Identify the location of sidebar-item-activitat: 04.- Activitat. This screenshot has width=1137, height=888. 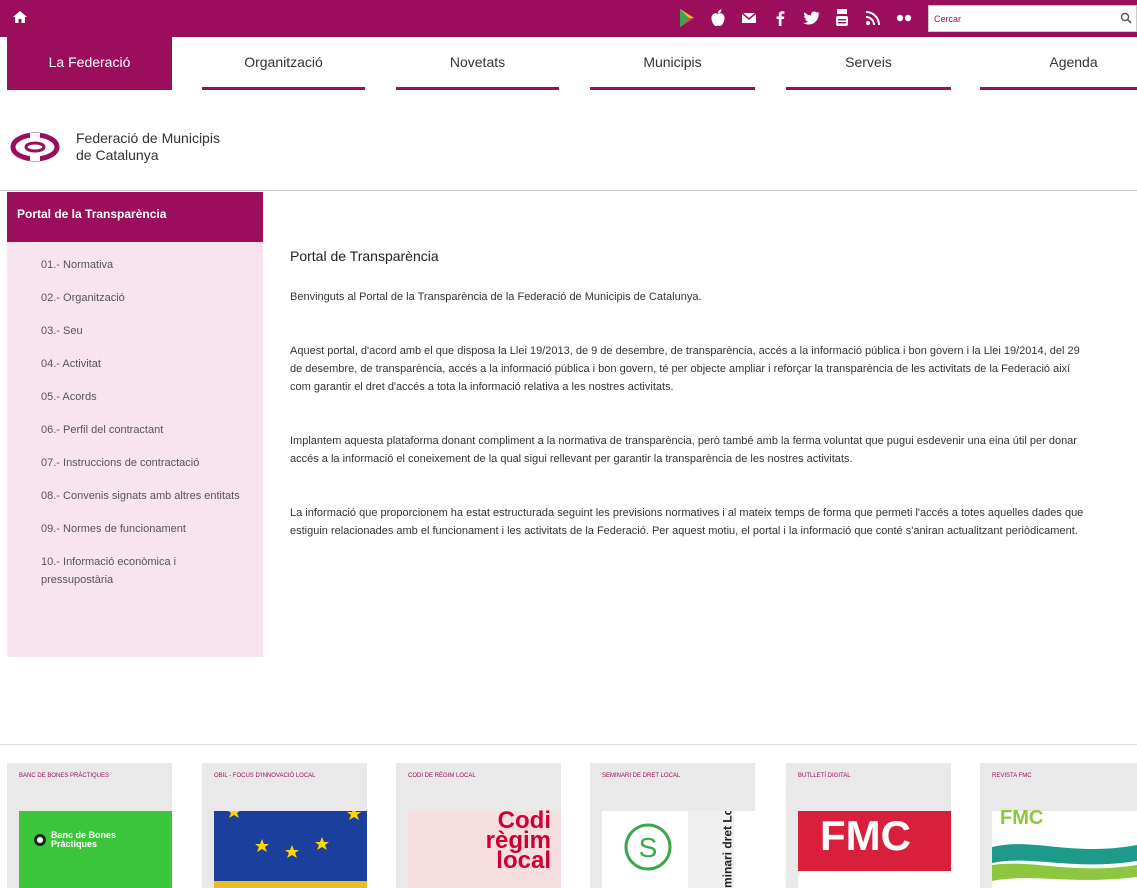
(135, 364).